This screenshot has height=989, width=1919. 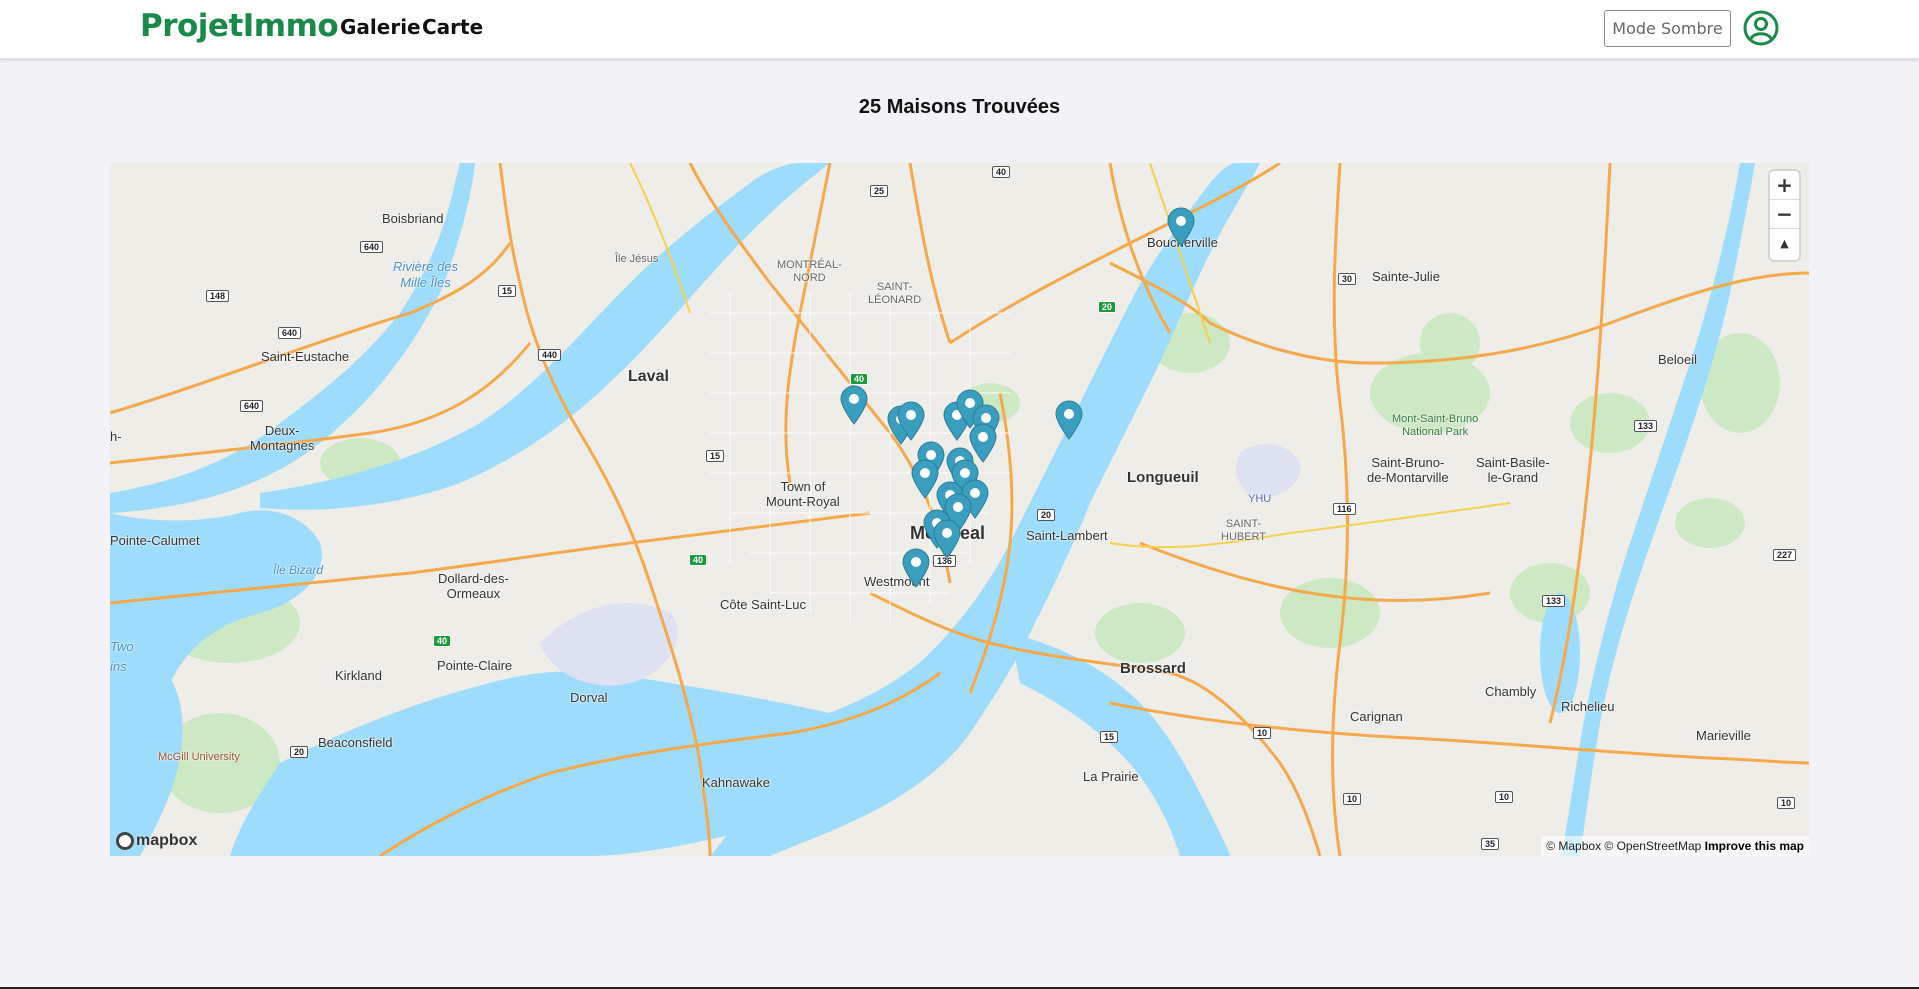 What do you see at coordinates (550, 355) in the screenshot?
I see `route-shield: 440` at bounding box center [550, 355].